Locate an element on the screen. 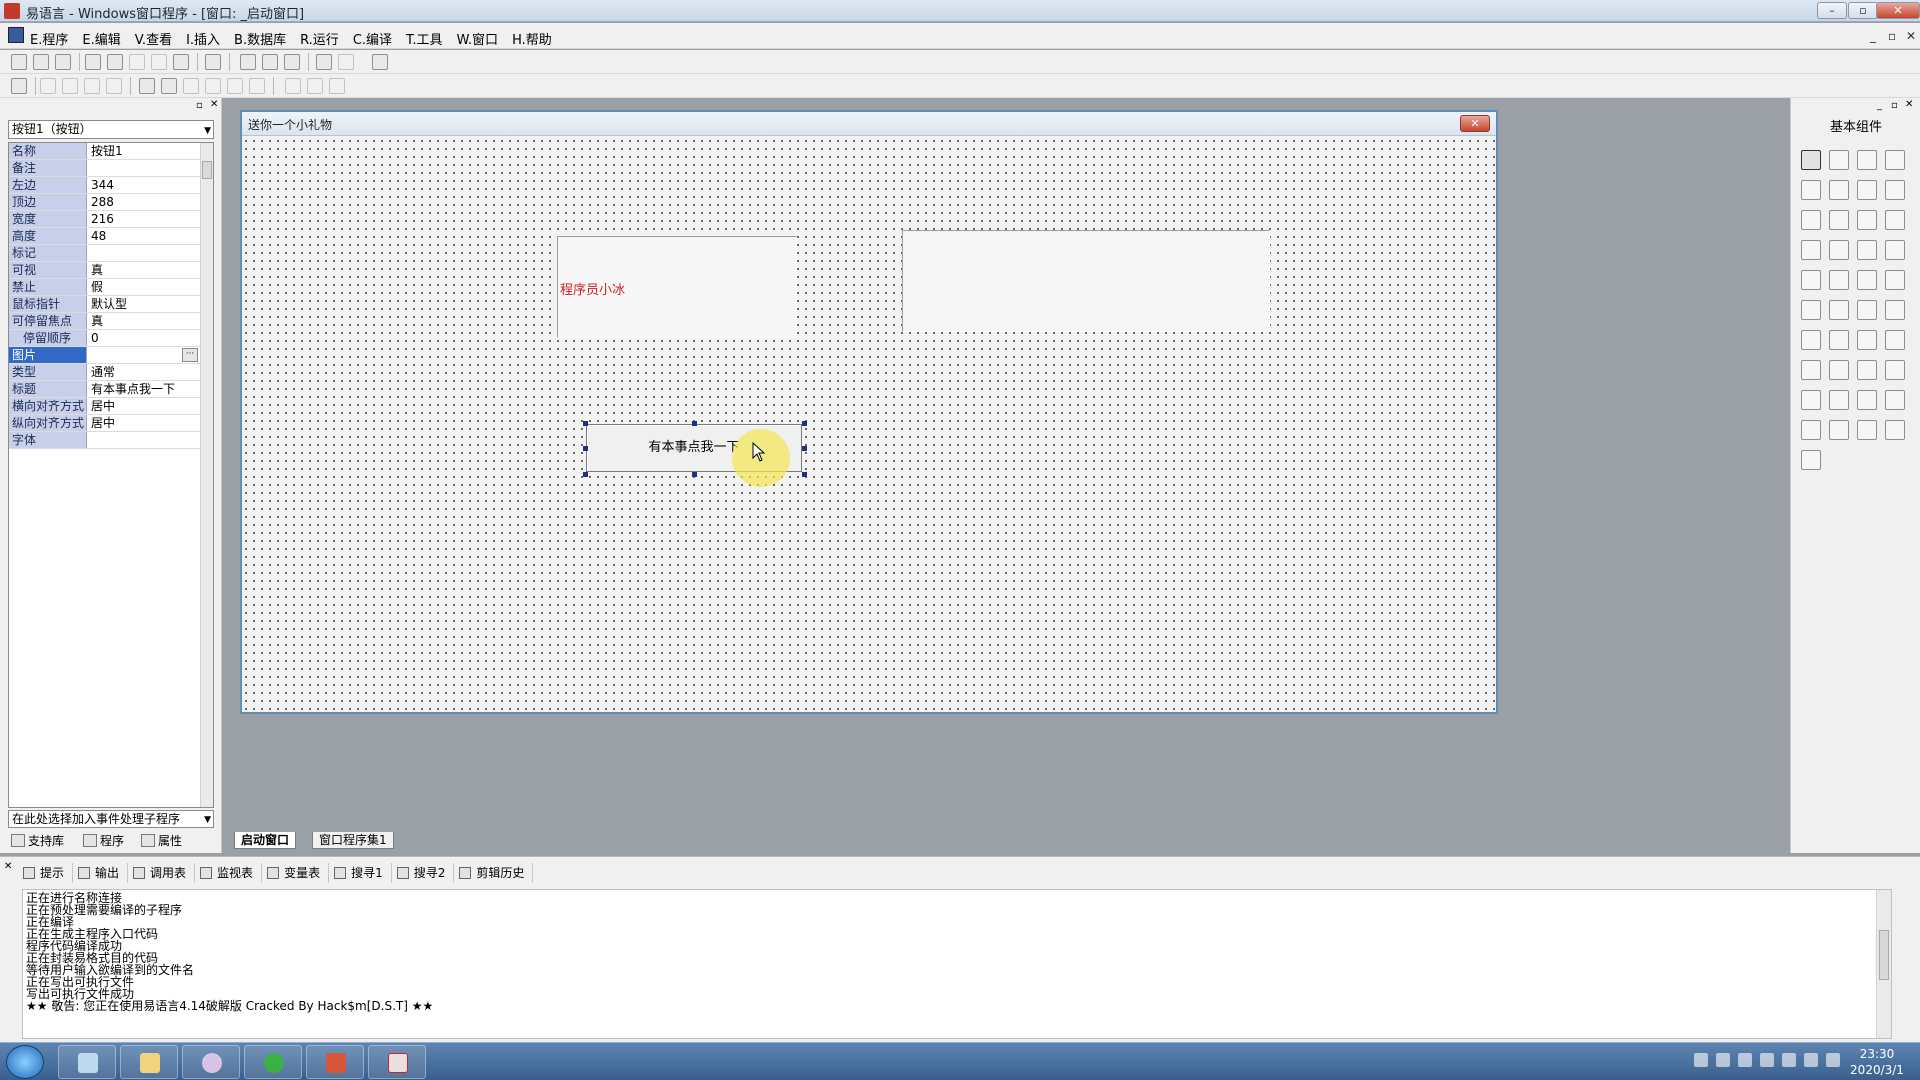 The image size is (1920, 1080). dde-tool-icon is located at coordinates (1895, 400).